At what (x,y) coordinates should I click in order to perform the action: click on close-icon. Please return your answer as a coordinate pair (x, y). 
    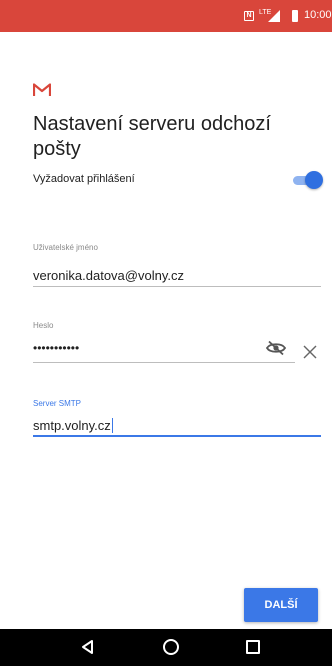
    Looking at the image, I should click on (310, 352).